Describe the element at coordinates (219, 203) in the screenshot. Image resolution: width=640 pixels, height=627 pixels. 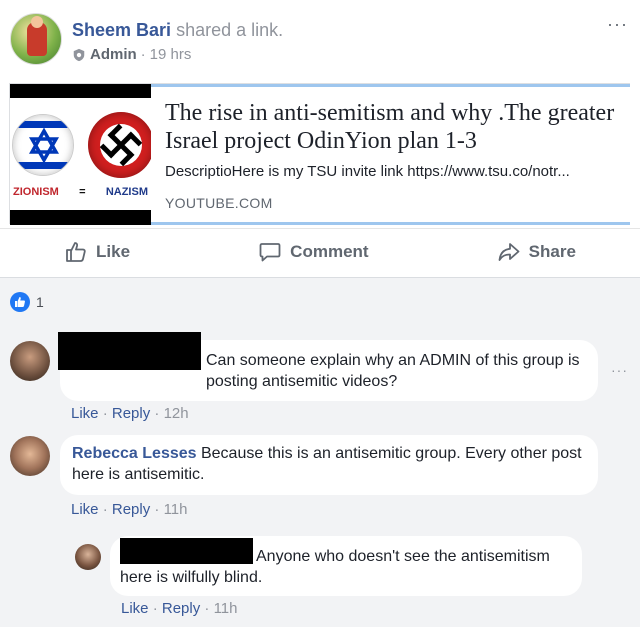
I see `link-domain: YOUTUBE.COM` at that location.